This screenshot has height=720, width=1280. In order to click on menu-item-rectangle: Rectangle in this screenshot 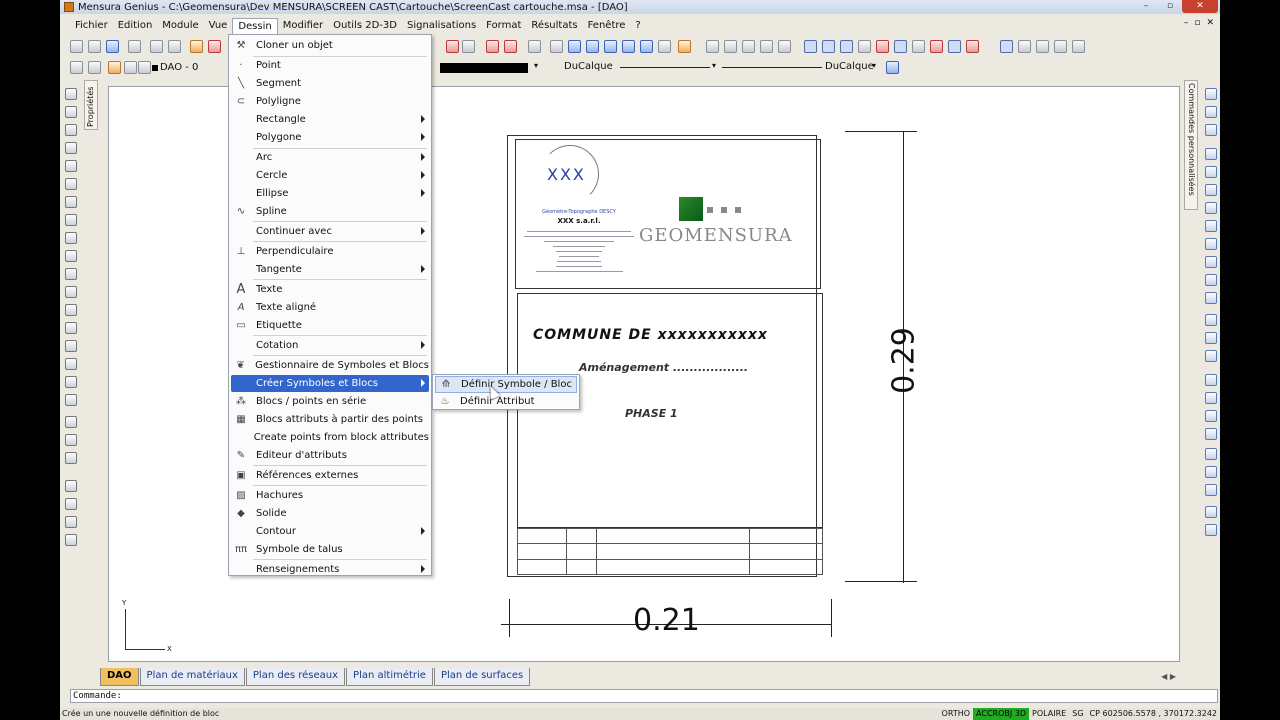, I will do `click(330, 119)`.